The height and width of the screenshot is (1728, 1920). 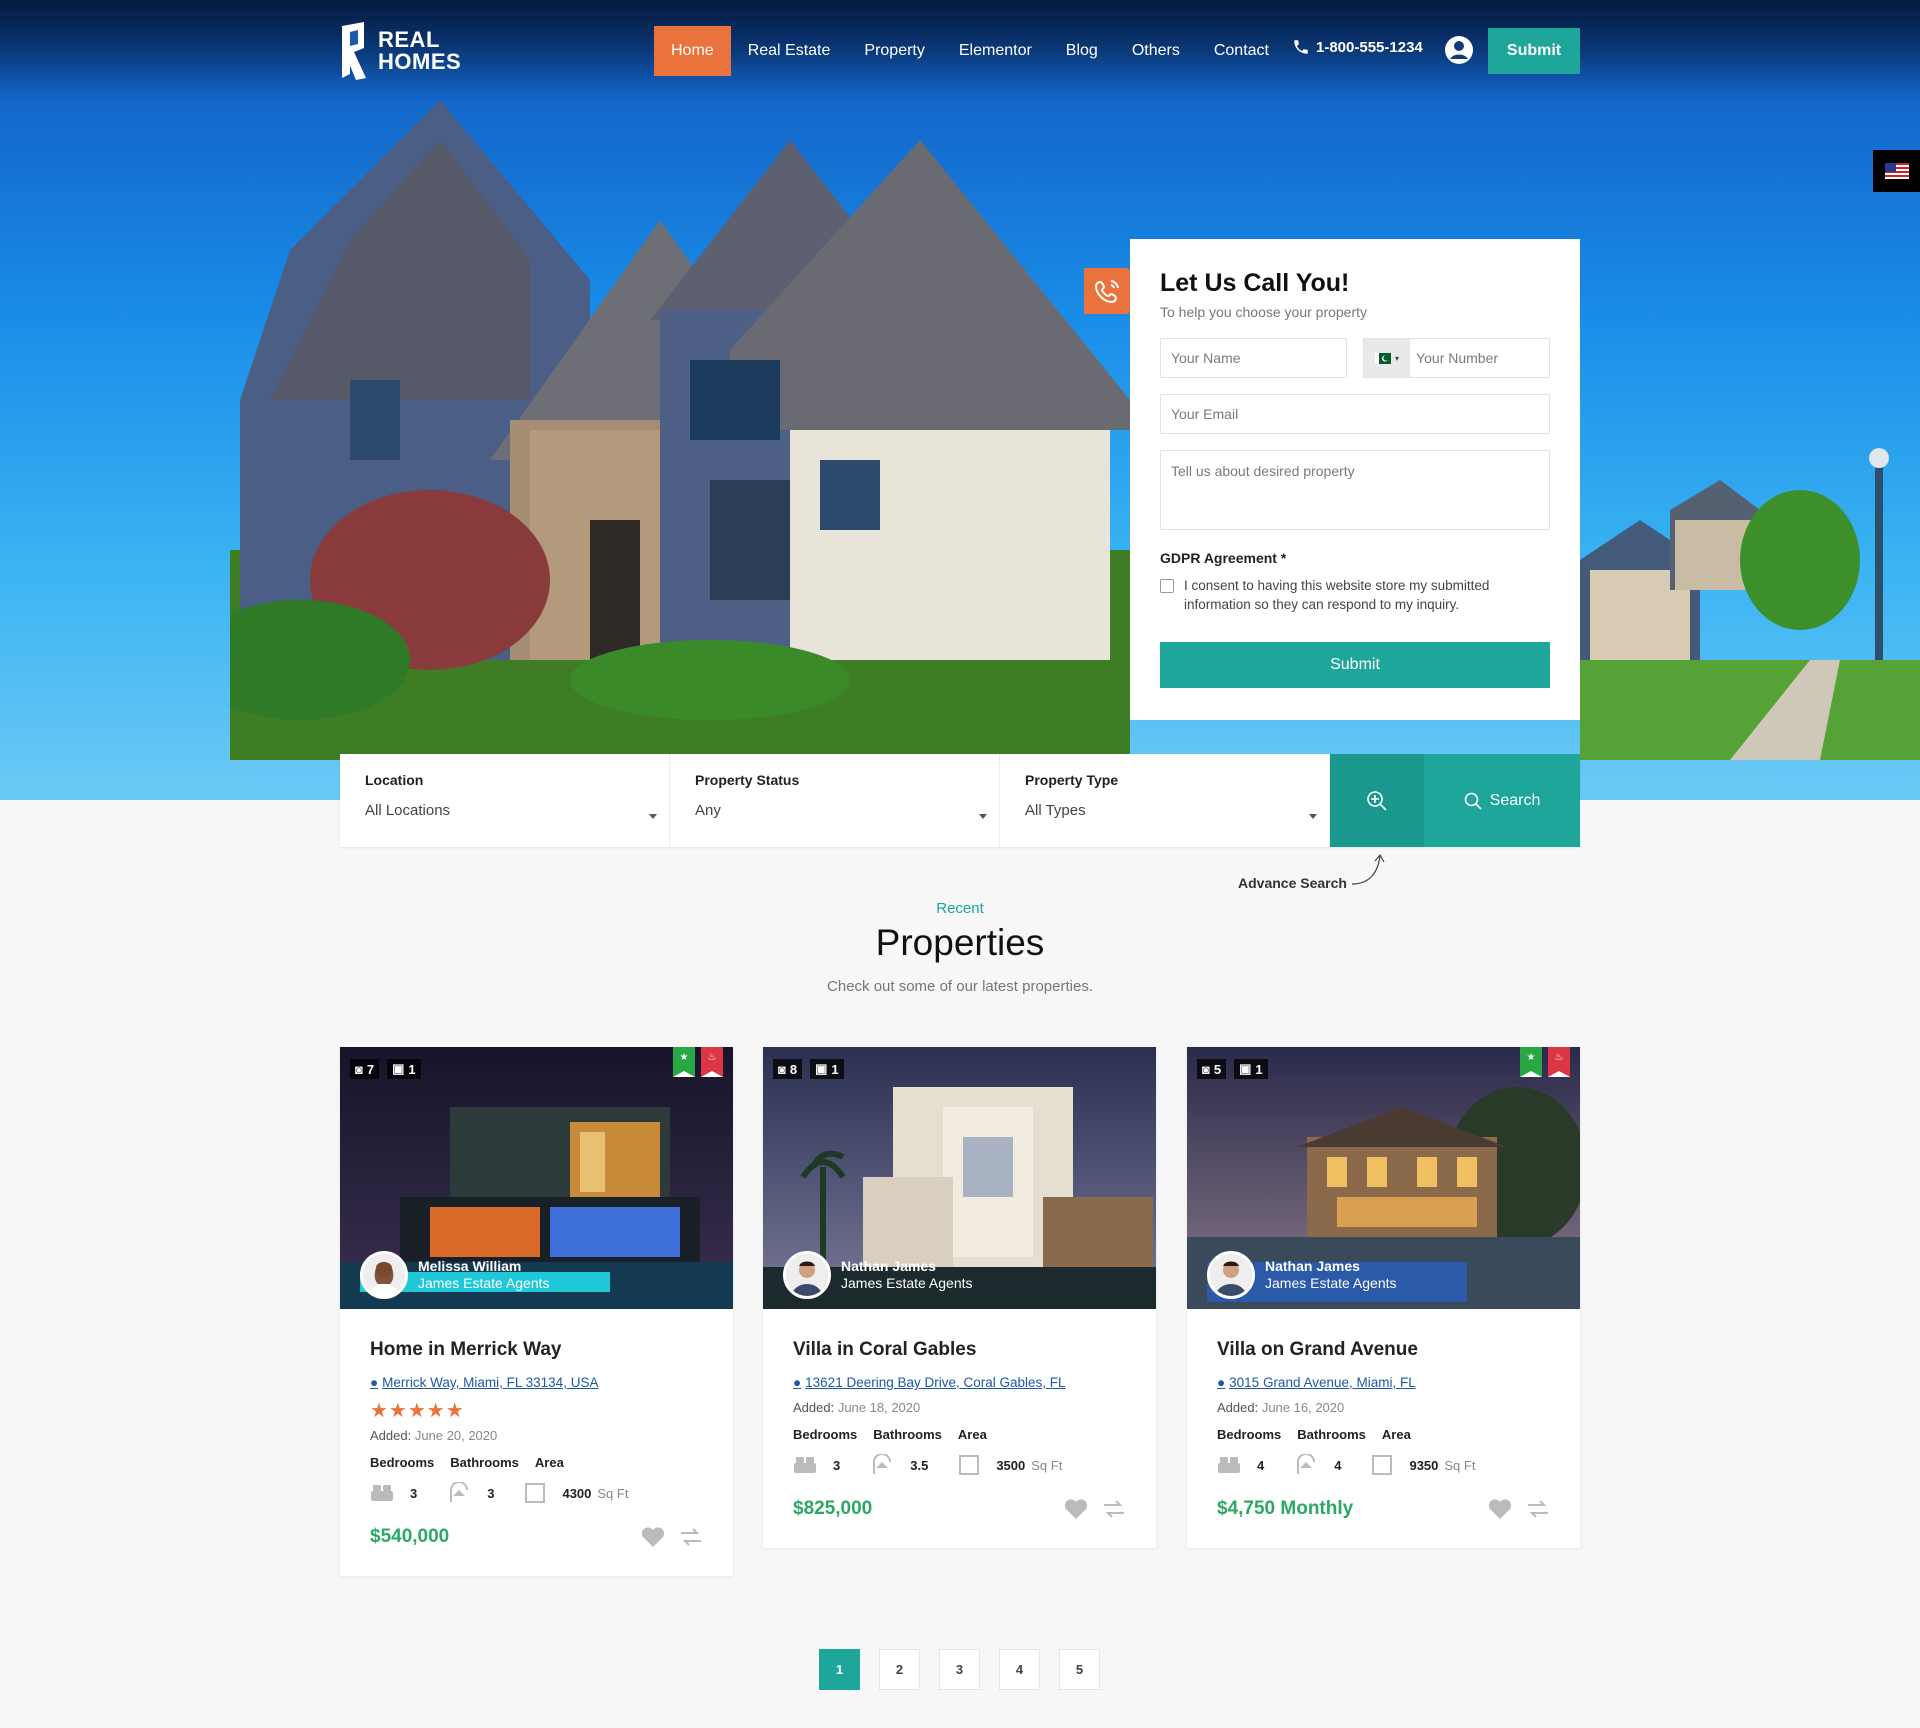 I want to click on name-field: Your Name, so click(x=1254, y=358).